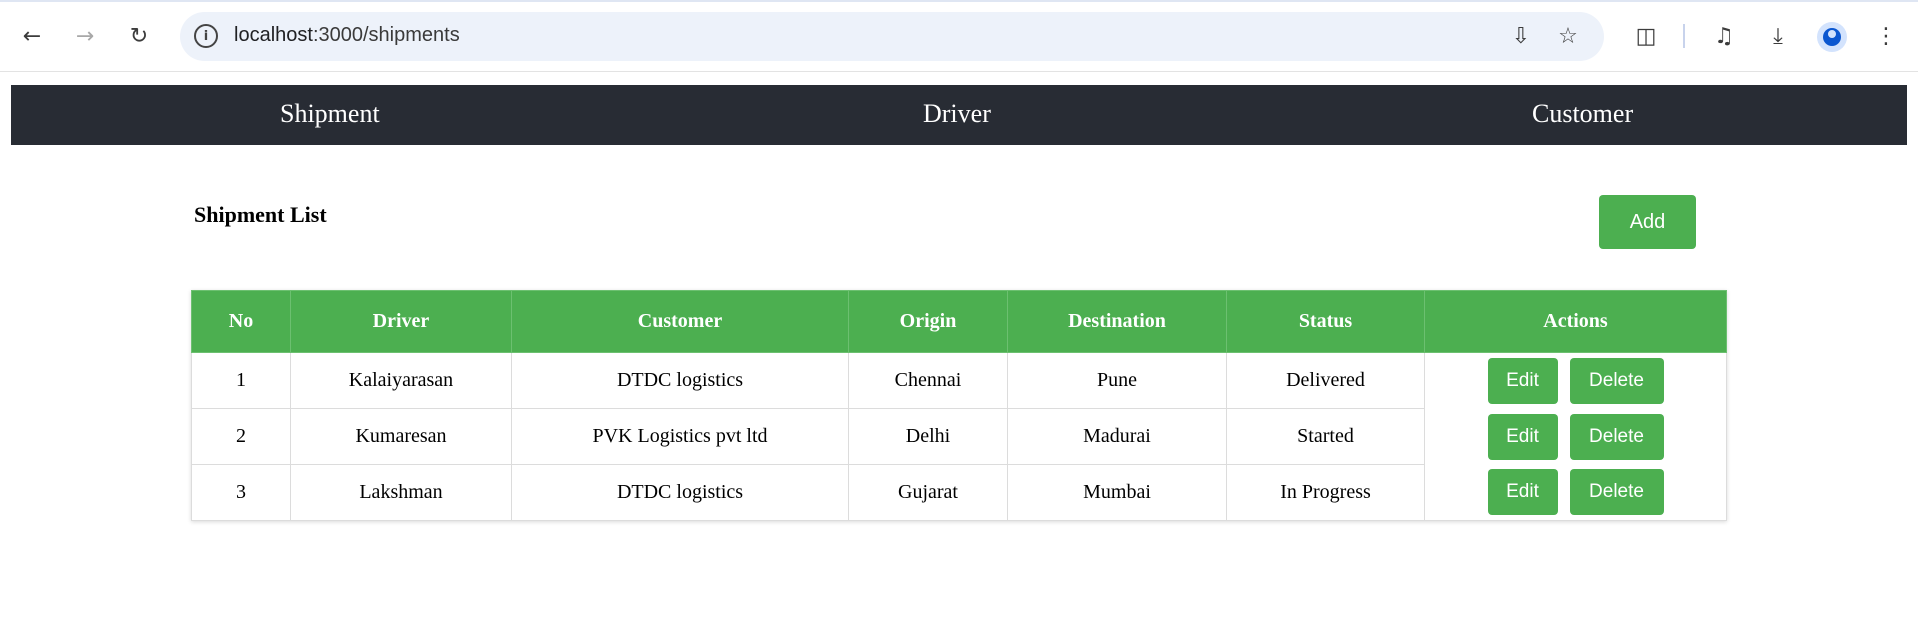 The height and width of the screenshot is (641, 1918). I want to click on column-header-status: Status, so click(1325, 321).